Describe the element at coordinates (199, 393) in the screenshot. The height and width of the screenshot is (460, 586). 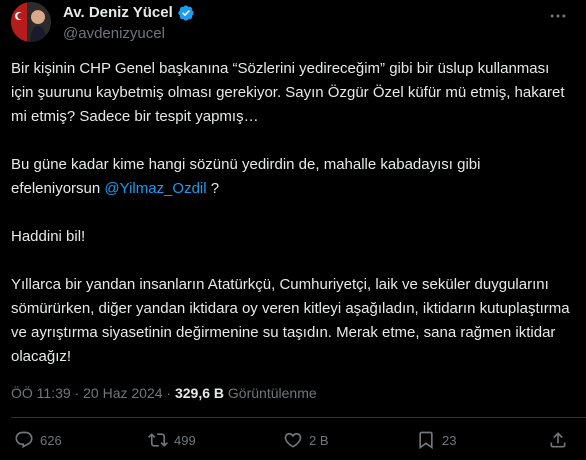
I see `view-count: 329,6 B` at that location.